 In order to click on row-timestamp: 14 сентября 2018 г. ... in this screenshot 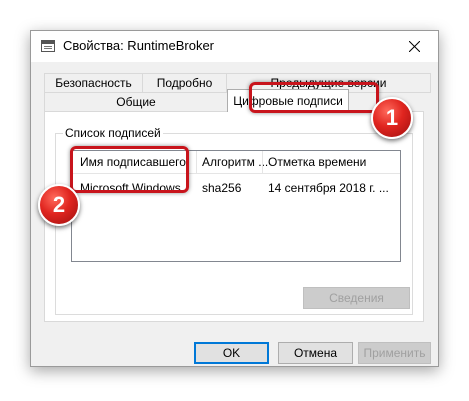, I will do `click(328, 188)`.